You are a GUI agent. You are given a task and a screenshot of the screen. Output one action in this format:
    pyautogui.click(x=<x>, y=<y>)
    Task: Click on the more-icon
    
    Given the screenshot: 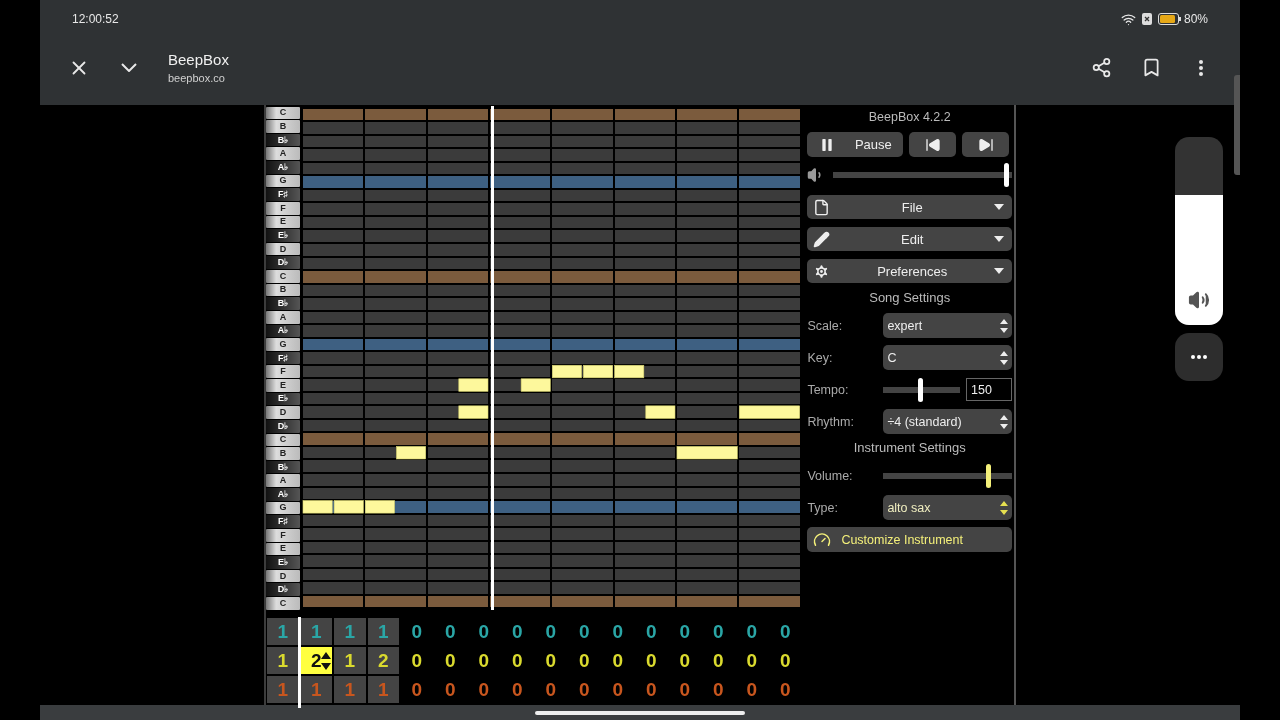 What is the action you would take?
    pyautogui.click(x=1199, y=357)
    